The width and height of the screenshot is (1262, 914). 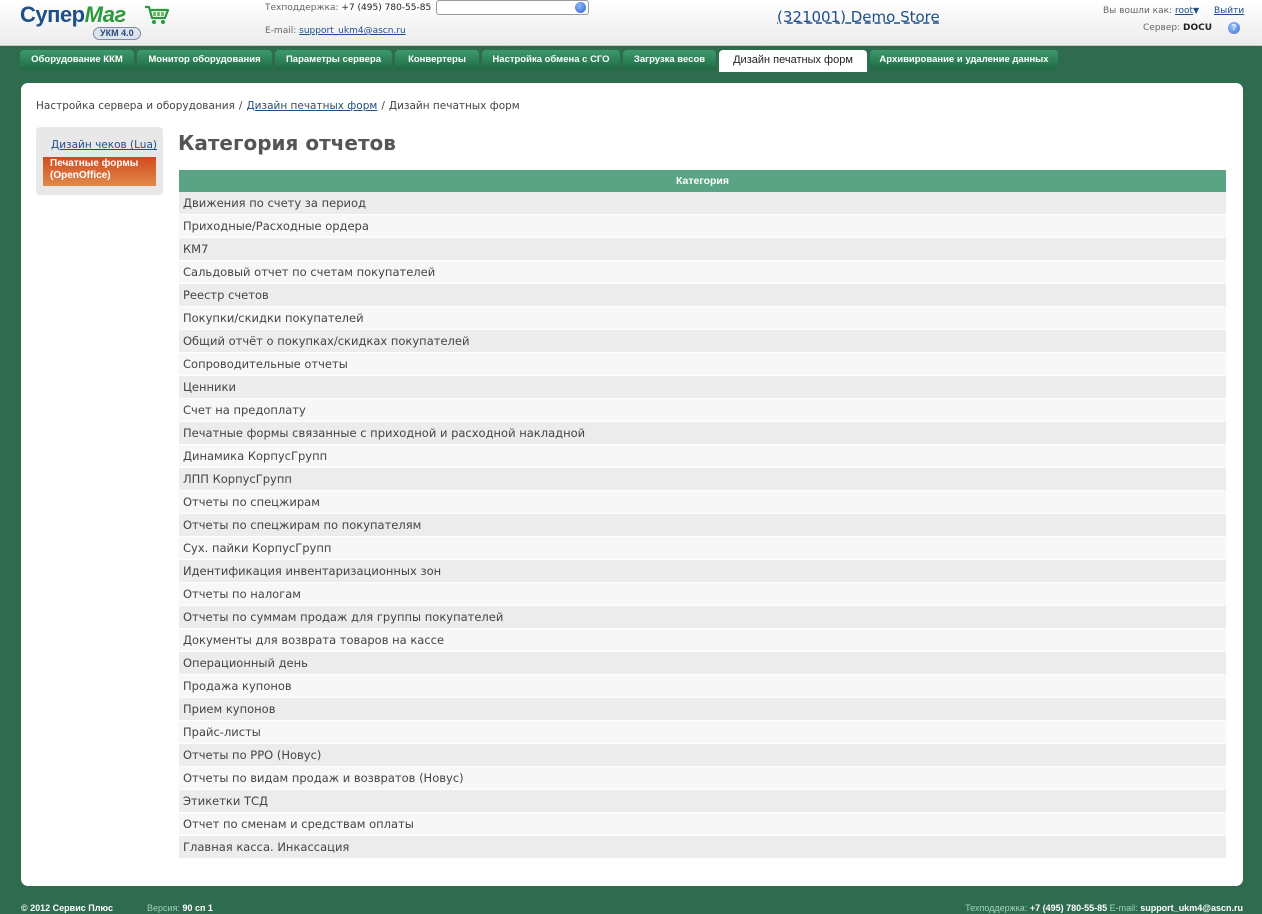 I want to click on footer-version: Версия: 90 сп 1, so click(x=180, y=908).